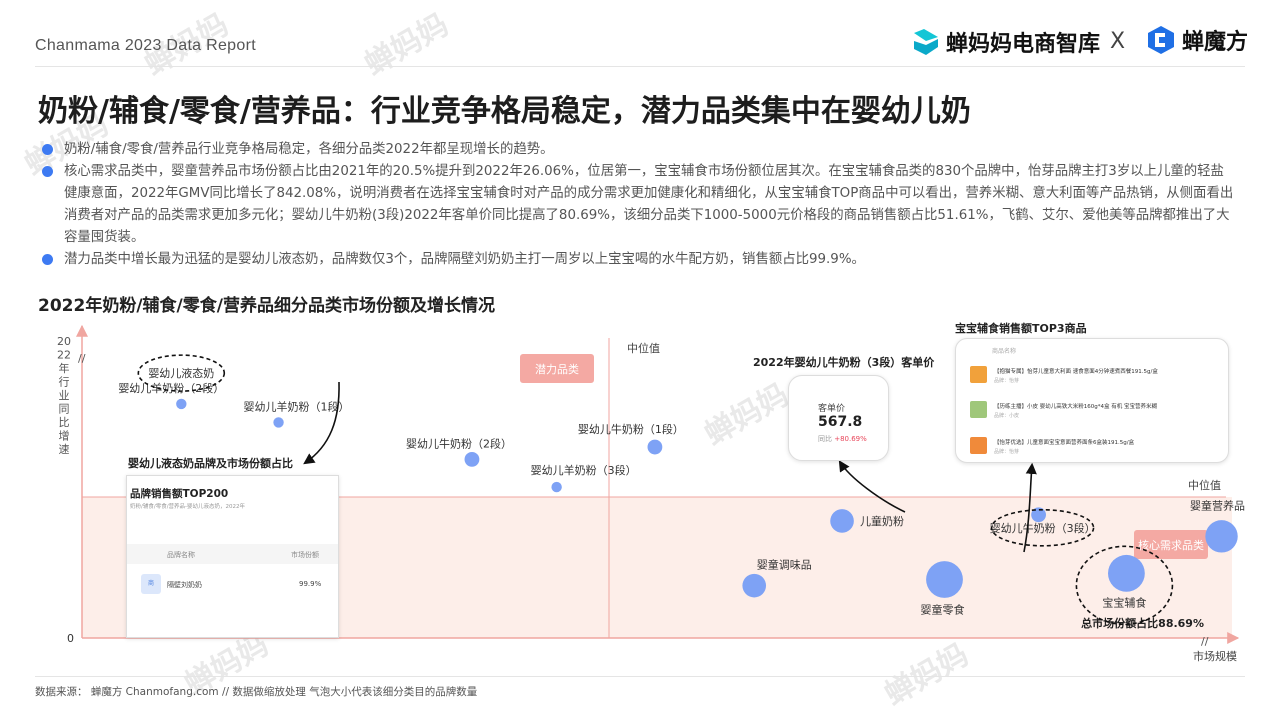 The image size is (1280, 720). Describe the element at coordinates (1217, 505) in the screenshot. I see `data-label: 婴童营养品` at that location.